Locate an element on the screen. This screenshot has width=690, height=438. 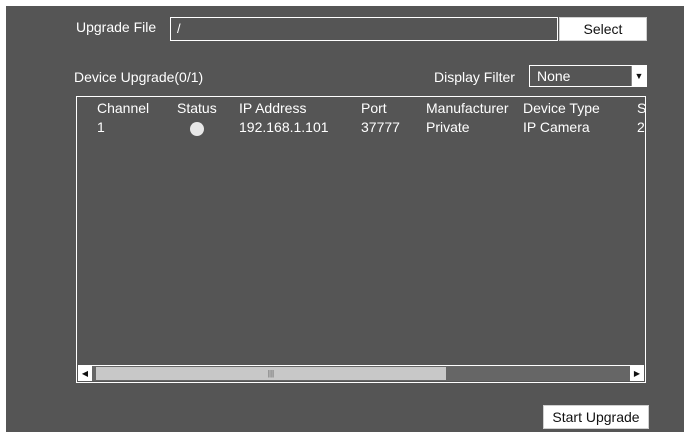
status-dot-icon is located at coordinates (197, 129).